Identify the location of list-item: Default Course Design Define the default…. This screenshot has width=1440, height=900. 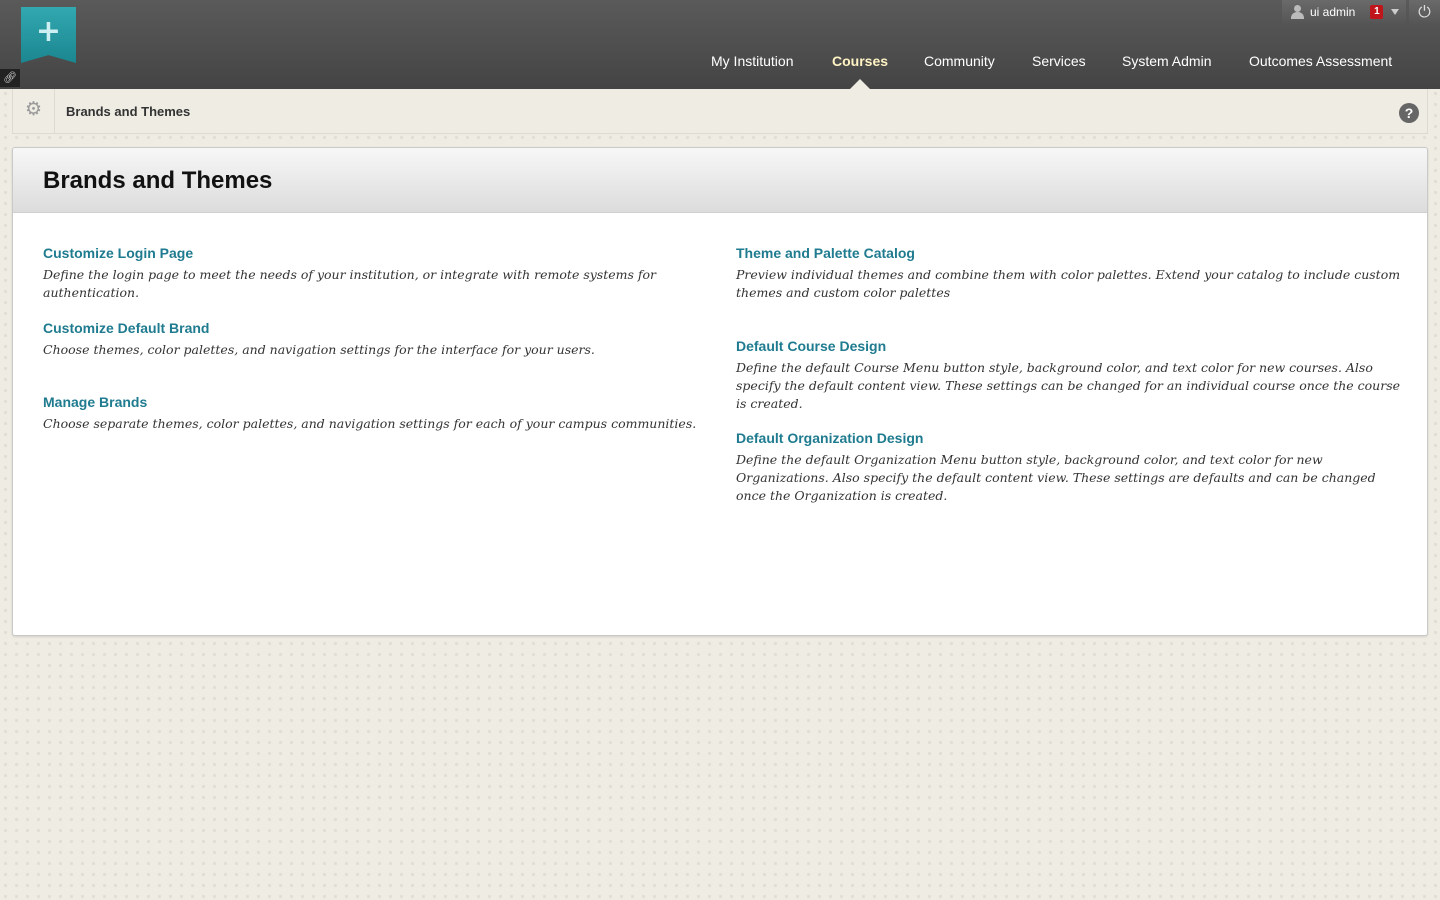
(1071, 375).